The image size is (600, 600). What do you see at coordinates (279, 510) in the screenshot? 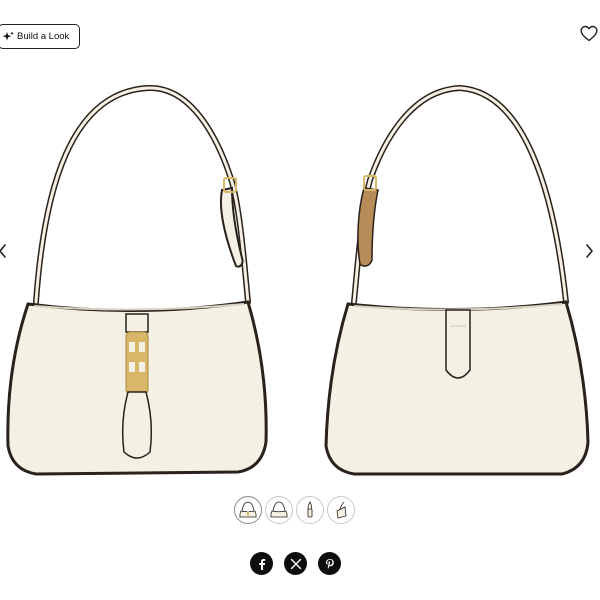
I see `thumbnail-back` at bounding box center [279, 510].